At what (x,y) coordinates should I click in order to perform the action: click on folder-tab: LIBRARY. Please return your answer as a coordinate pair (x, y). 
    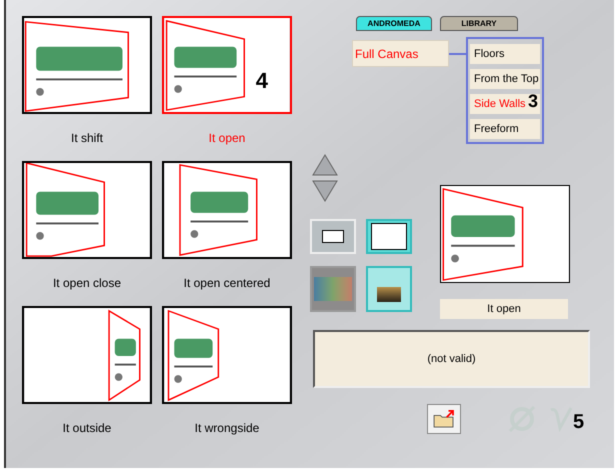
    Looking at the image, I should click on (479, 23).